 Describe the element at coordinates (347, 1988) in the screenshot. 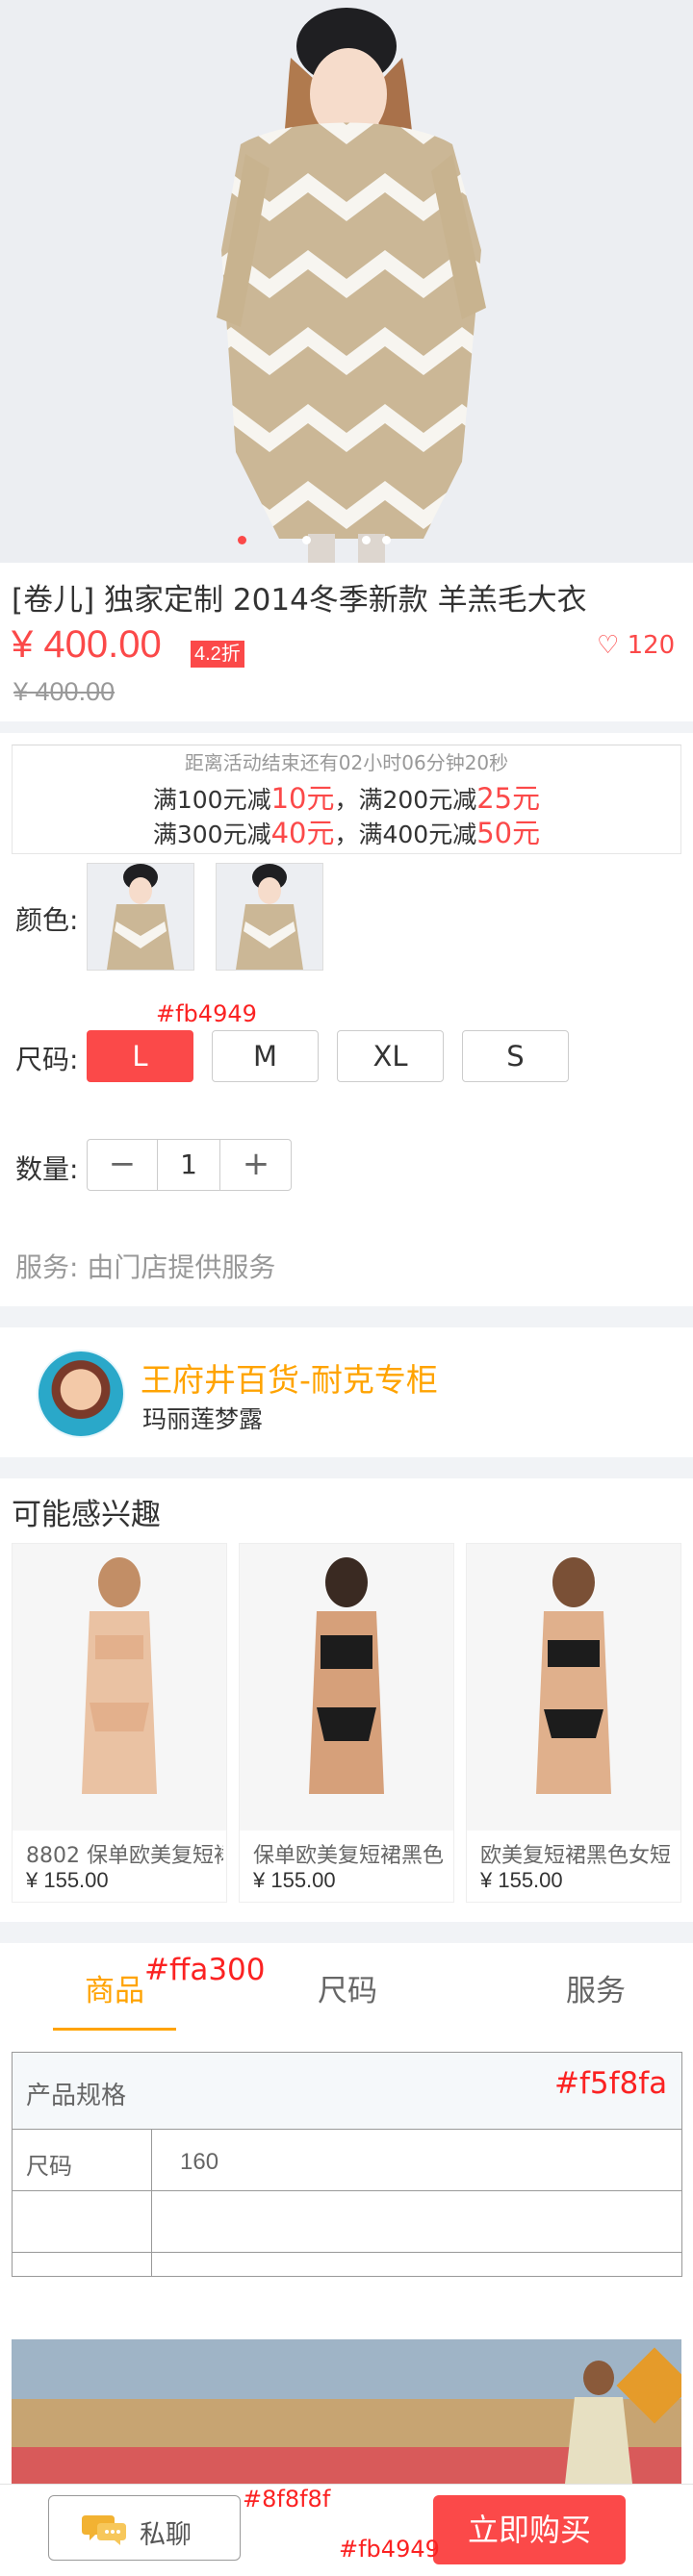

I see `tab-size: 尺码` at that location.